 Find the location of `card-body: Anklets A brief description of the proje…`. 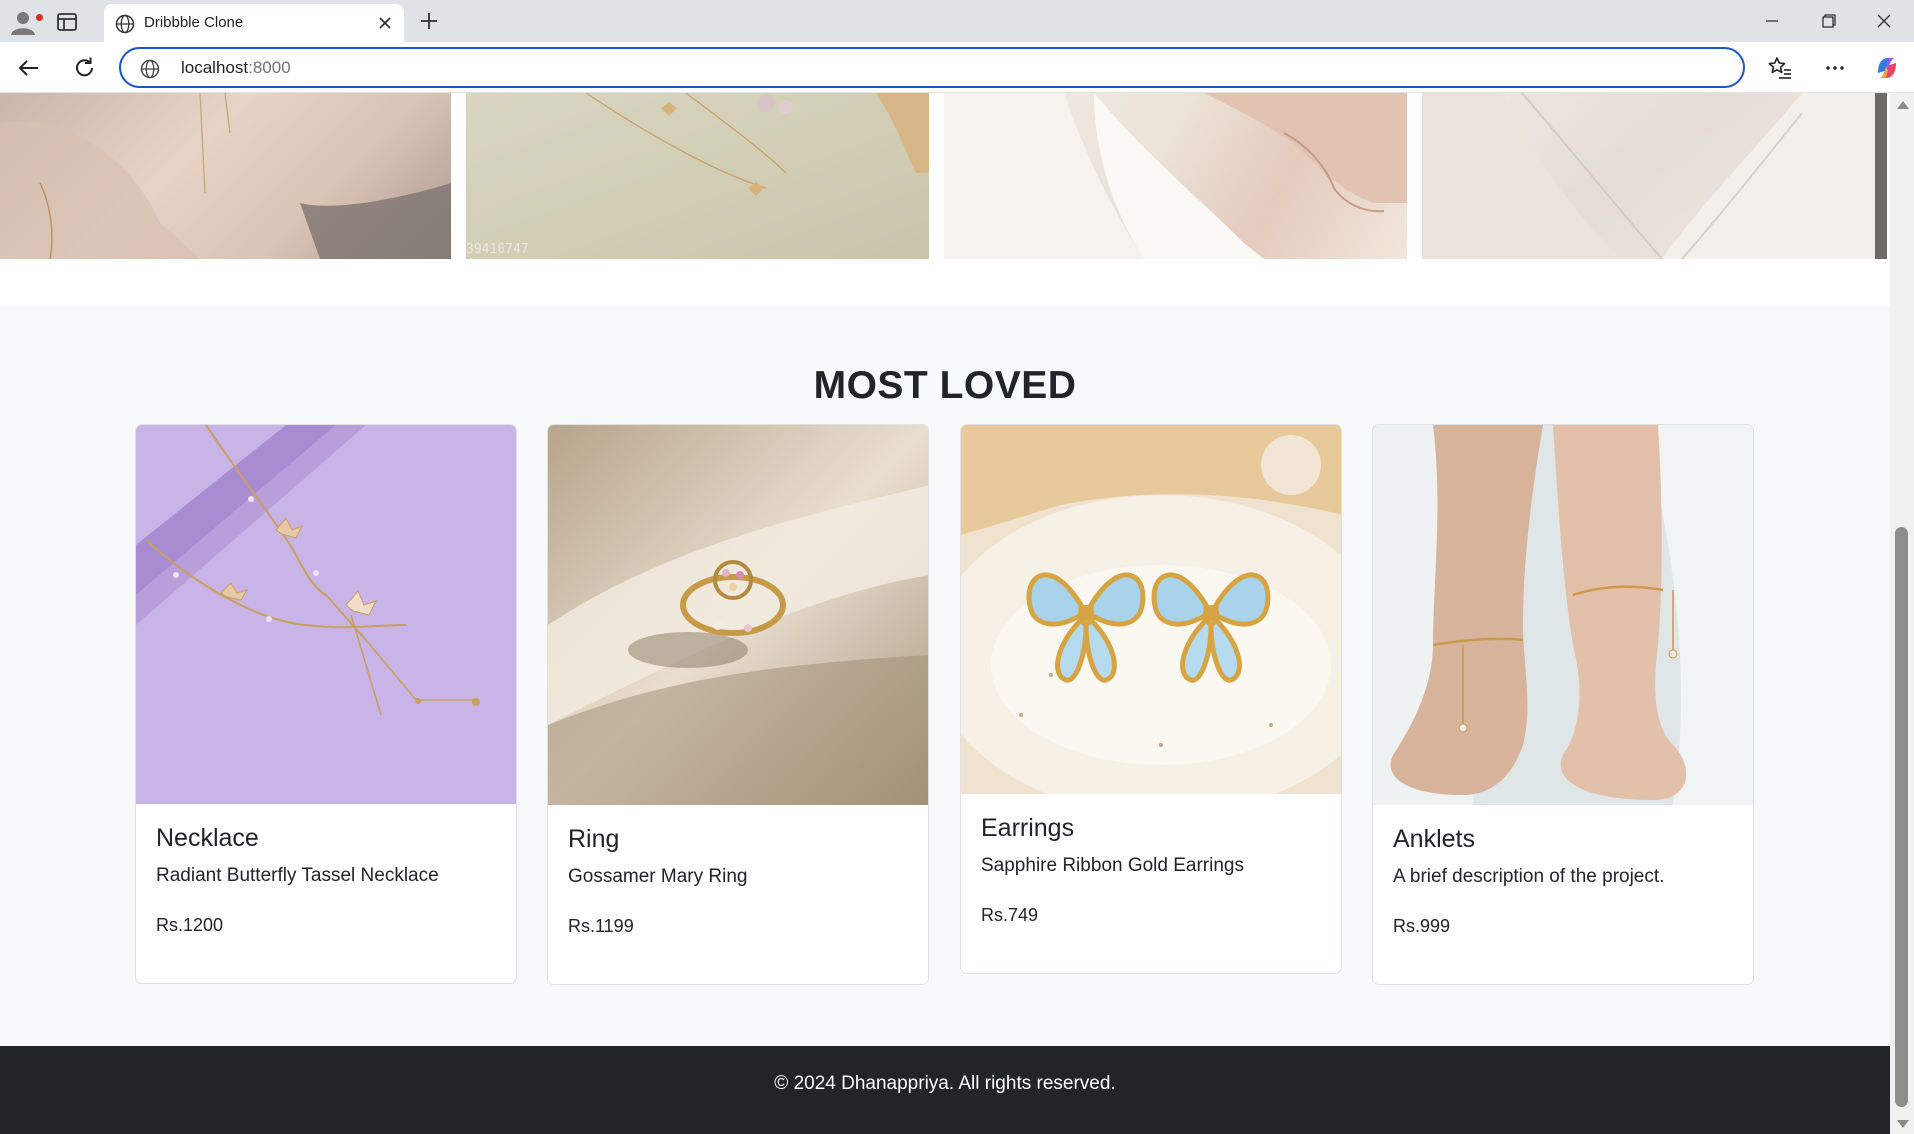

card-body: Anklets A brief description of the proje… is located at coordinates (1563, 881).